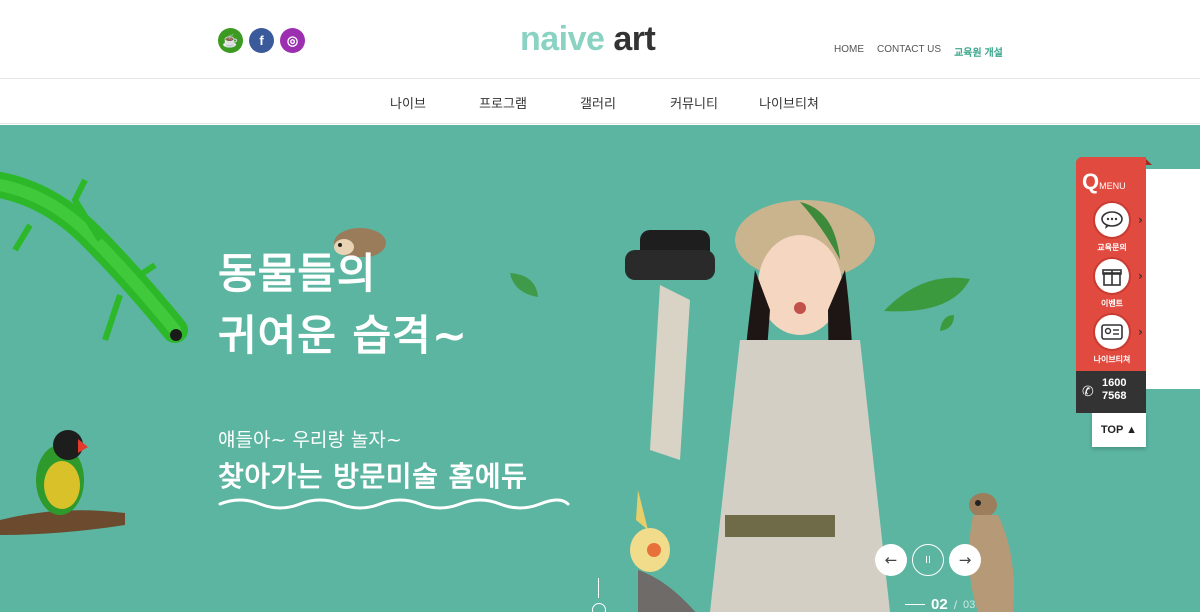 Image resolution: width=1200 pixels, height=612 pixels. Describe the element at coordinates (292, 40) in the screenshot. I see `instagram-icon: ◎` at that location.